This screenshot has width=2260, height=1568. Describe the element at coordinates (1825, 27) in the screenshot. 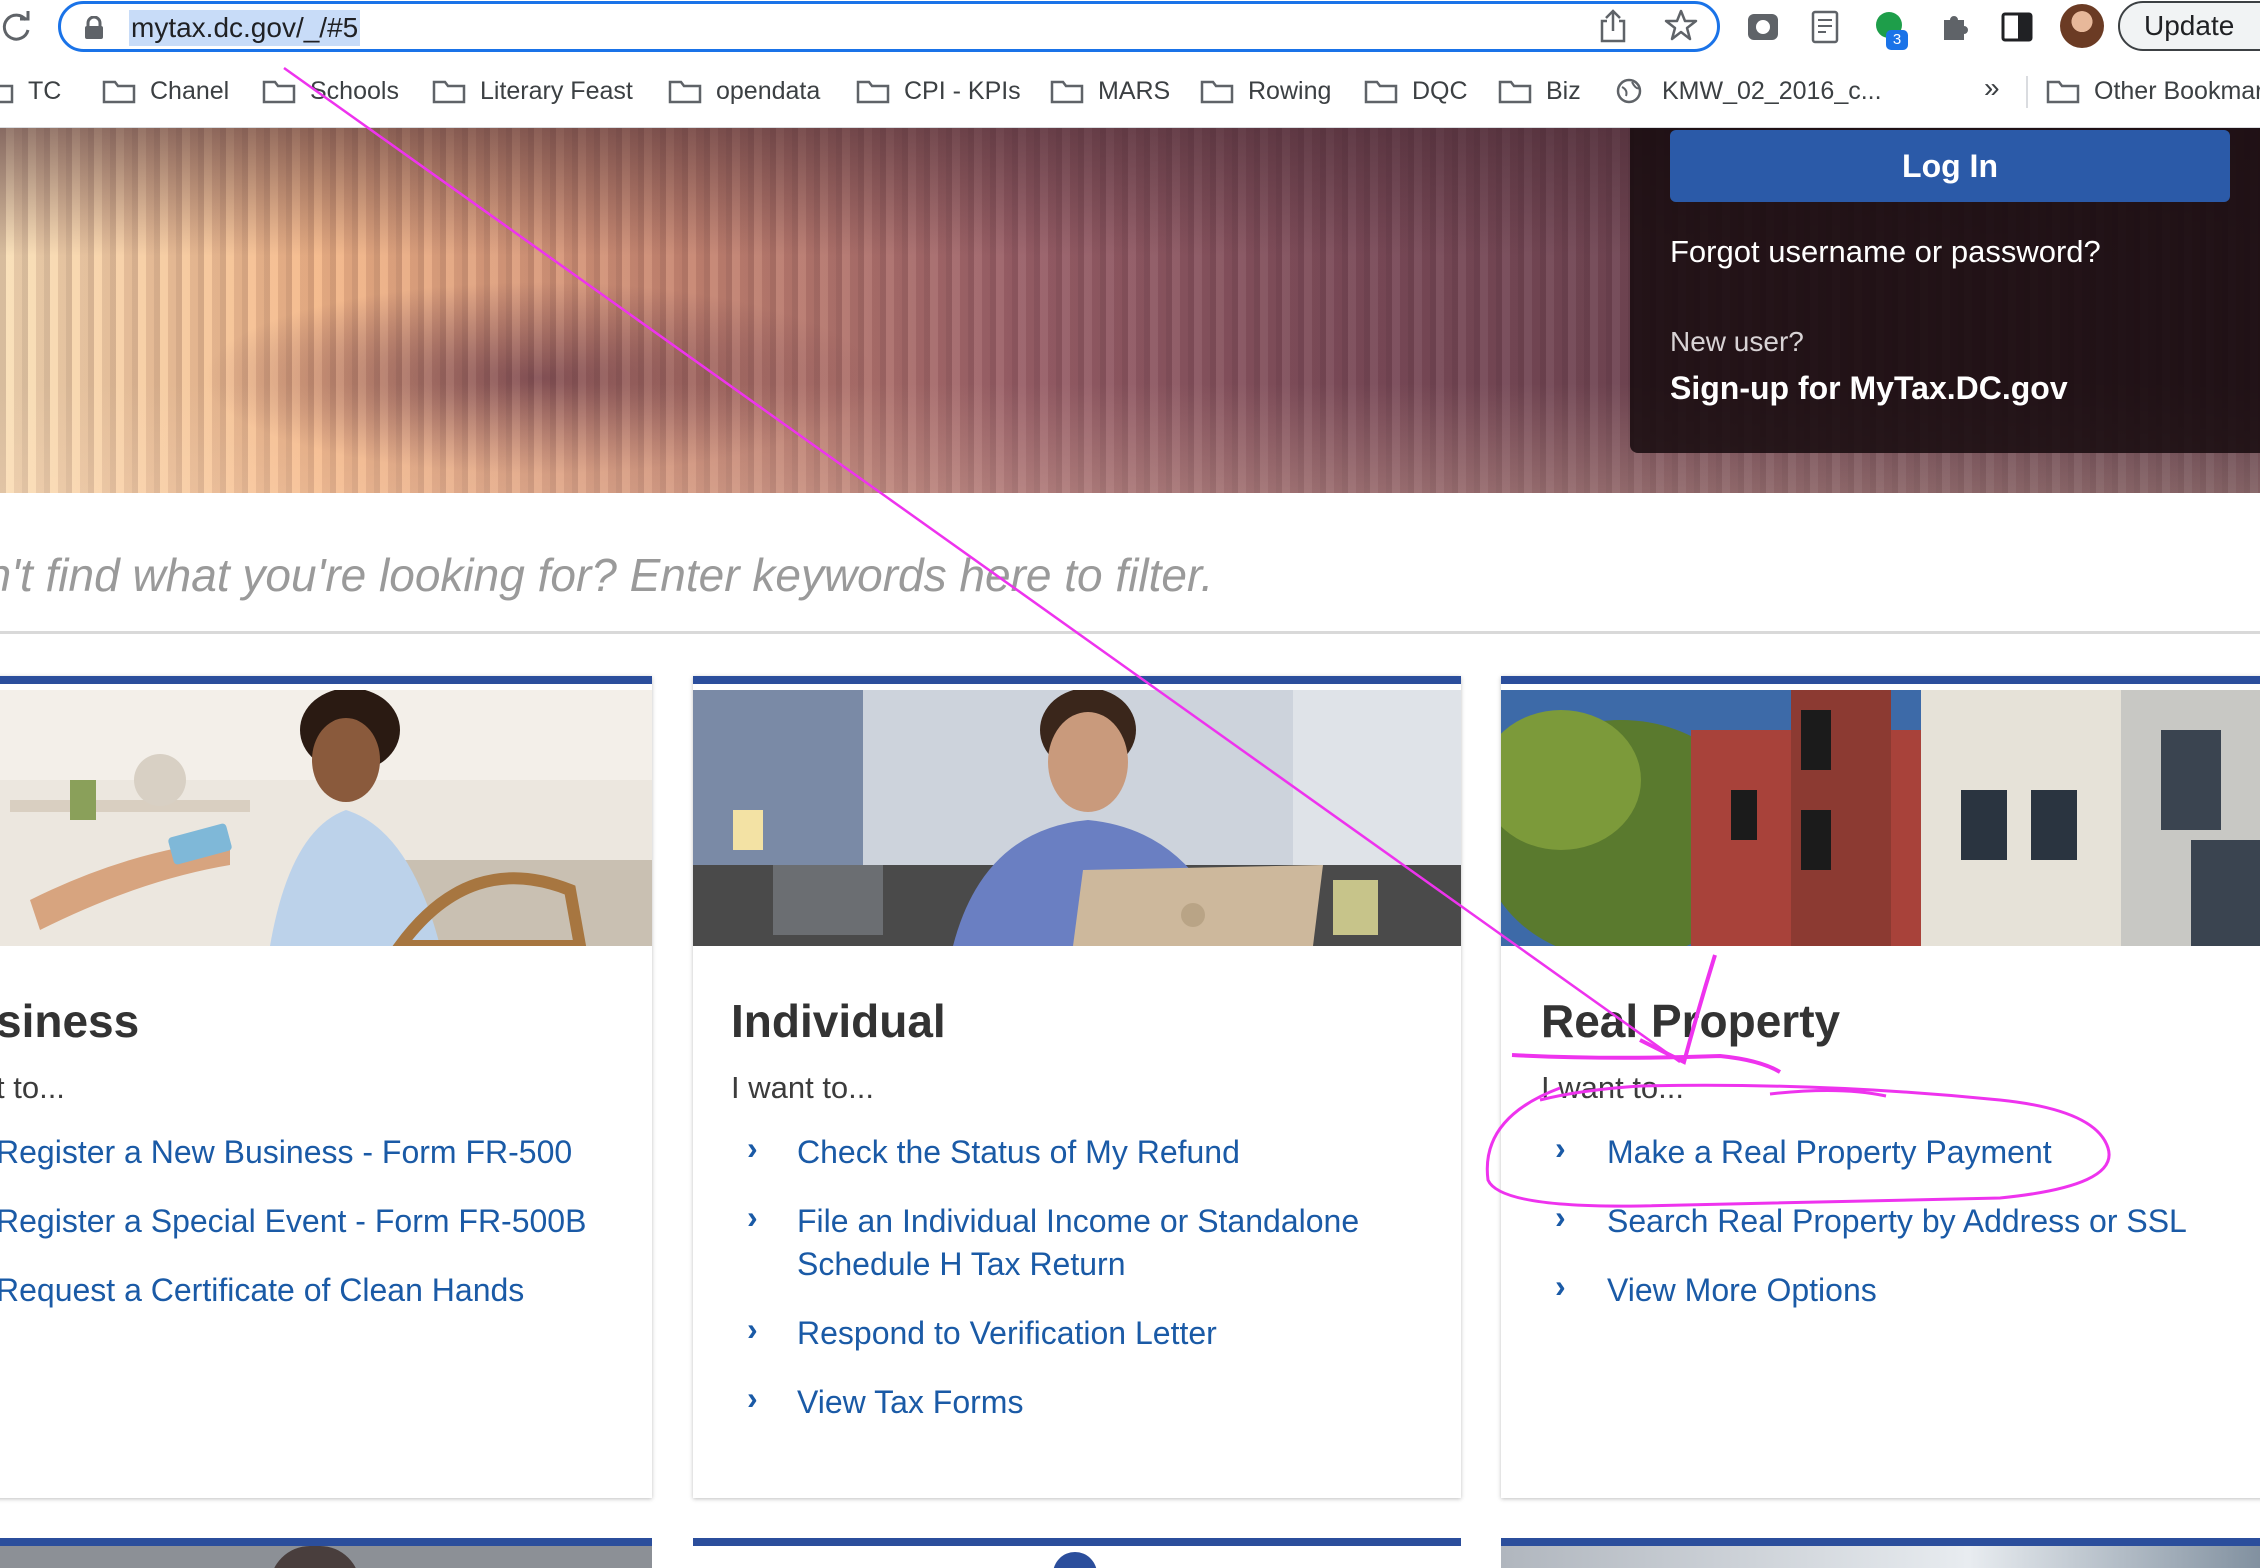

I see `notes-extension-icon` at that location.